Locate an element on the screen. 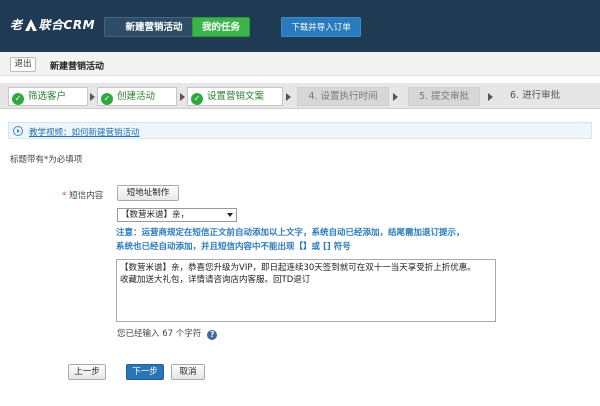 The image size is (600, 406). chevron-down-icon is located at coordinates (230, 215).